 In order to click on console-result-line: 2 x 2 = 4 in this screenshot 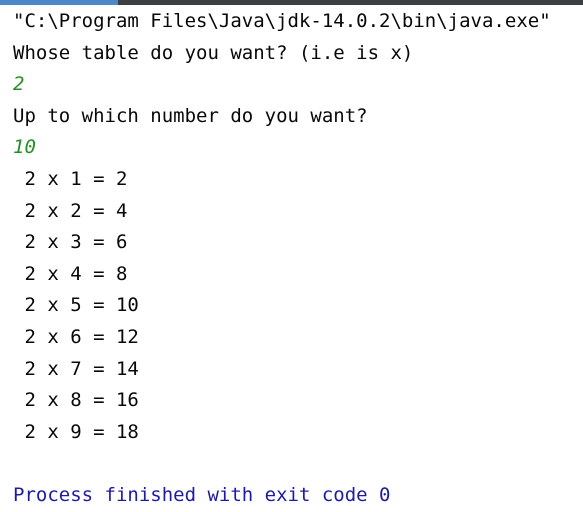, I will do `click(70, 210)`.